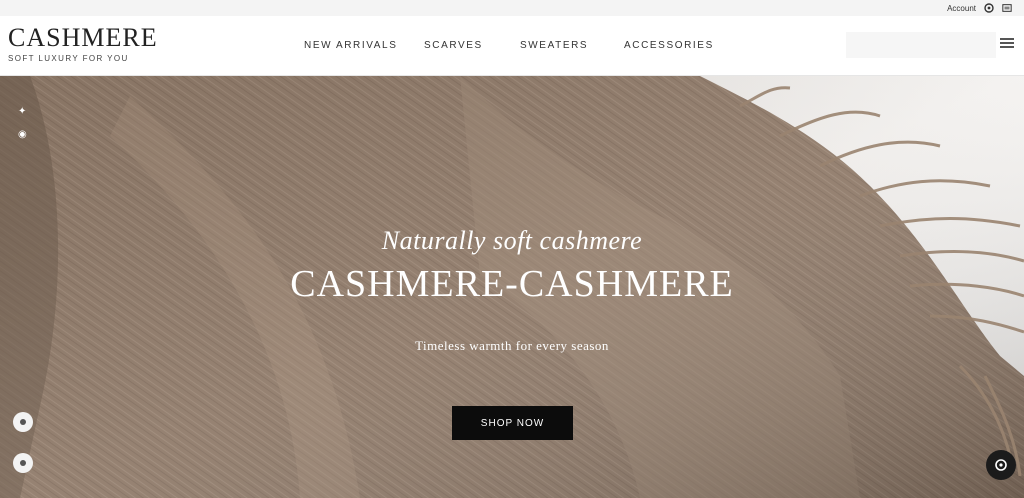  I want to click on brand-logo: CASHMERE SOFT LUXURY FOR YOU, so click(88, 43).